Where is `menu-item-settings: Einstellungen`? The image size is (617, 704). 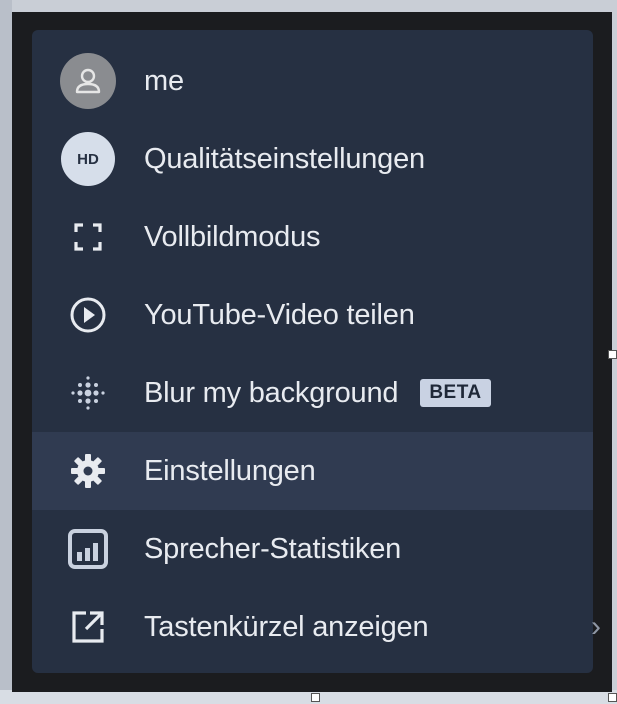 menu-item-settings: Einstellungen is located at coordinates (312, 471).